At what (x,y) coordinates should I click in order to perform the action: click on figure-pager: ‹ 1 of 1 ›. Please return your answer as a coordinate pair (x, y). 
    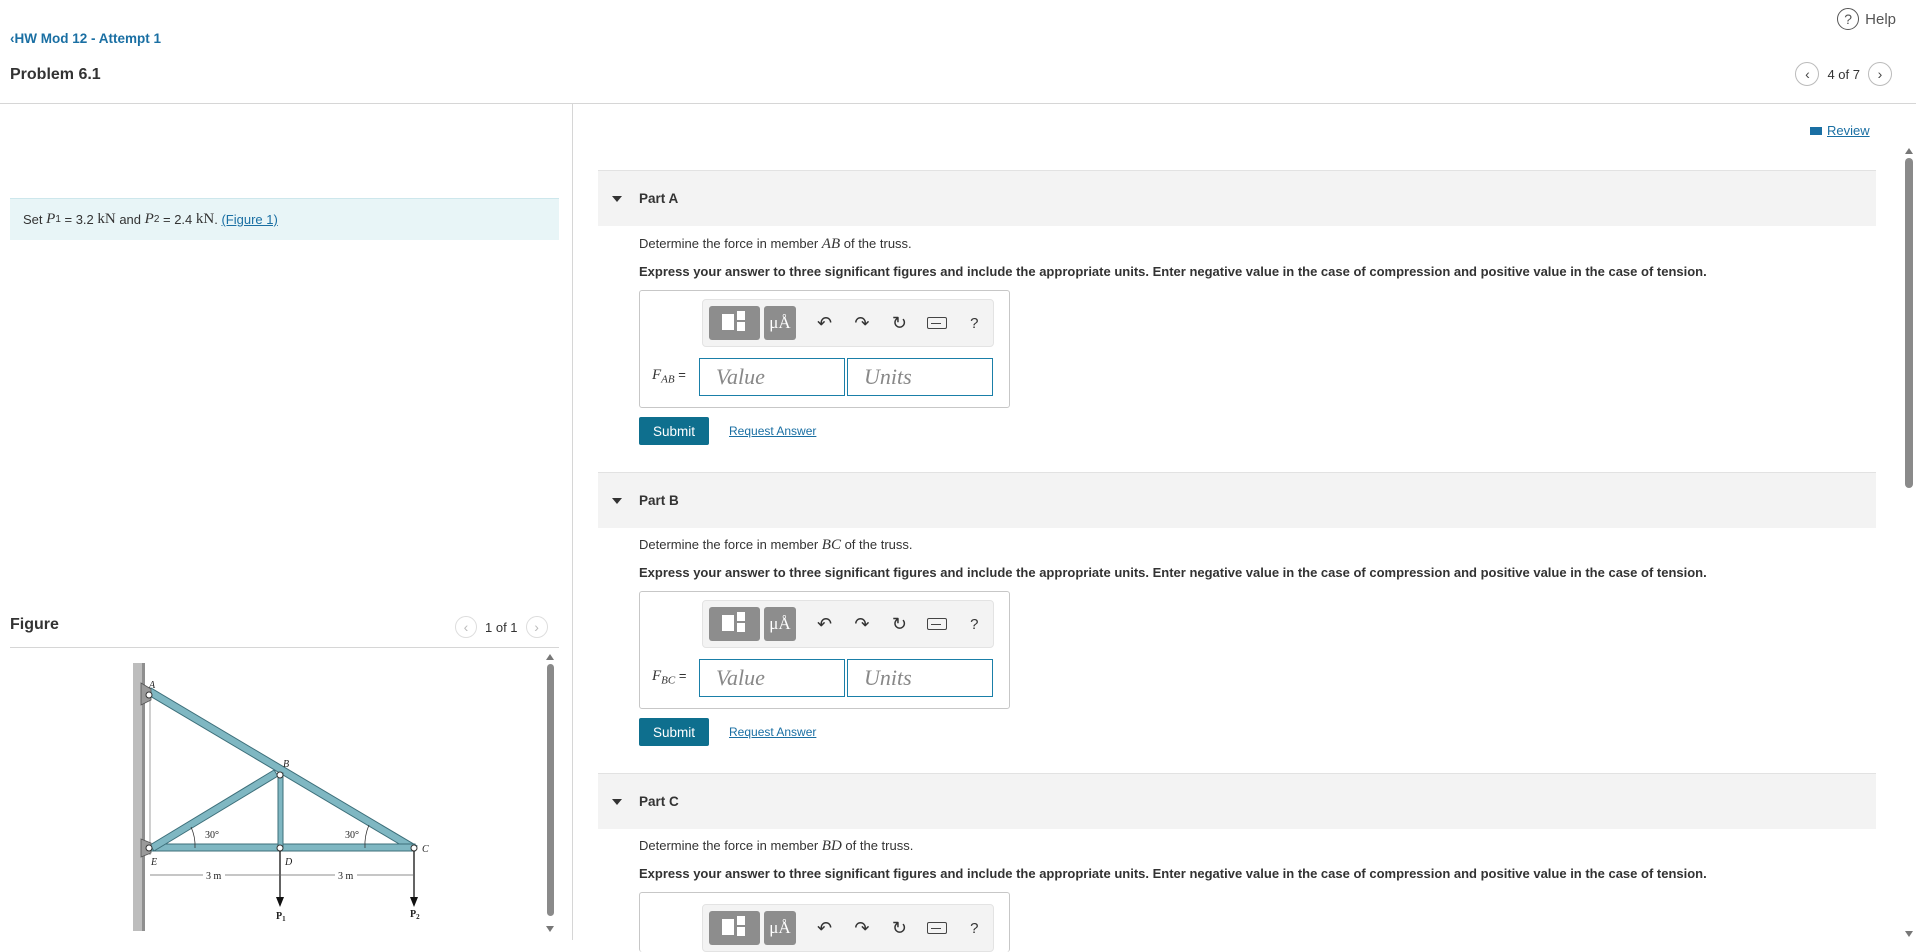
    Looking at the image, I should click on (501, 627).